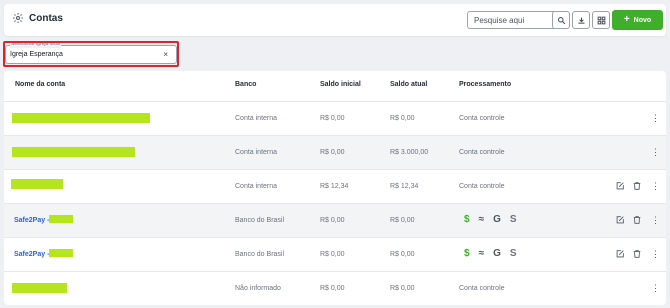 The width and height of the screenshot is (670, 308). What do you see at coordinates (165, 54) in the screenshot?
I see `clear-icon: ×` at bounding box center [165, 54].